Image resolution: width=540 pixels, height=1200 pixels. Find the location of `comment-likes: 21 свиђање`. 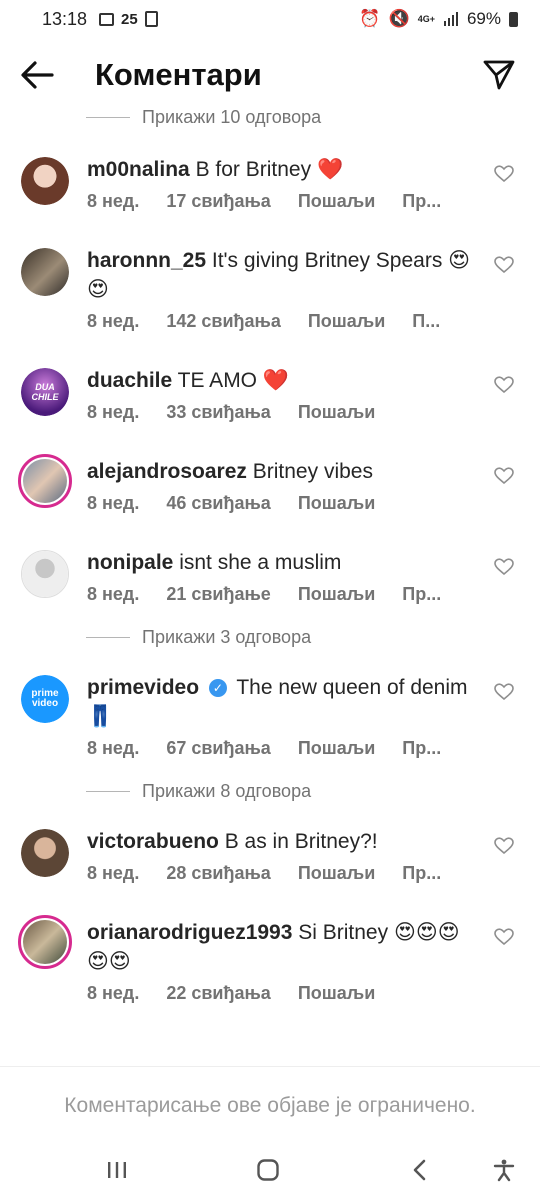

comment-likes: 21 свиђање is located at coordinates (218, 594).